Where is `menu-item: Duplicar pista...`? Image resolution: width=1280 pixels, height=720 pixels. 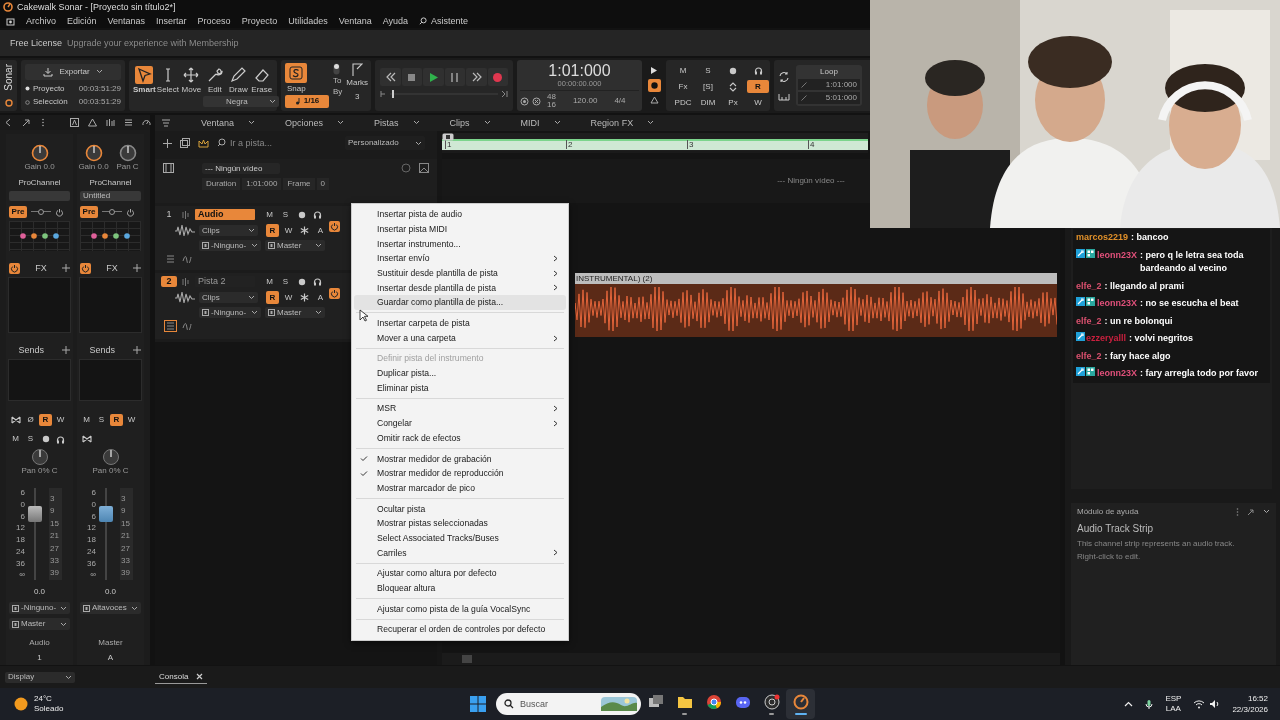
menu-item: Duplicar pista... is located at coordinates (460, 373).